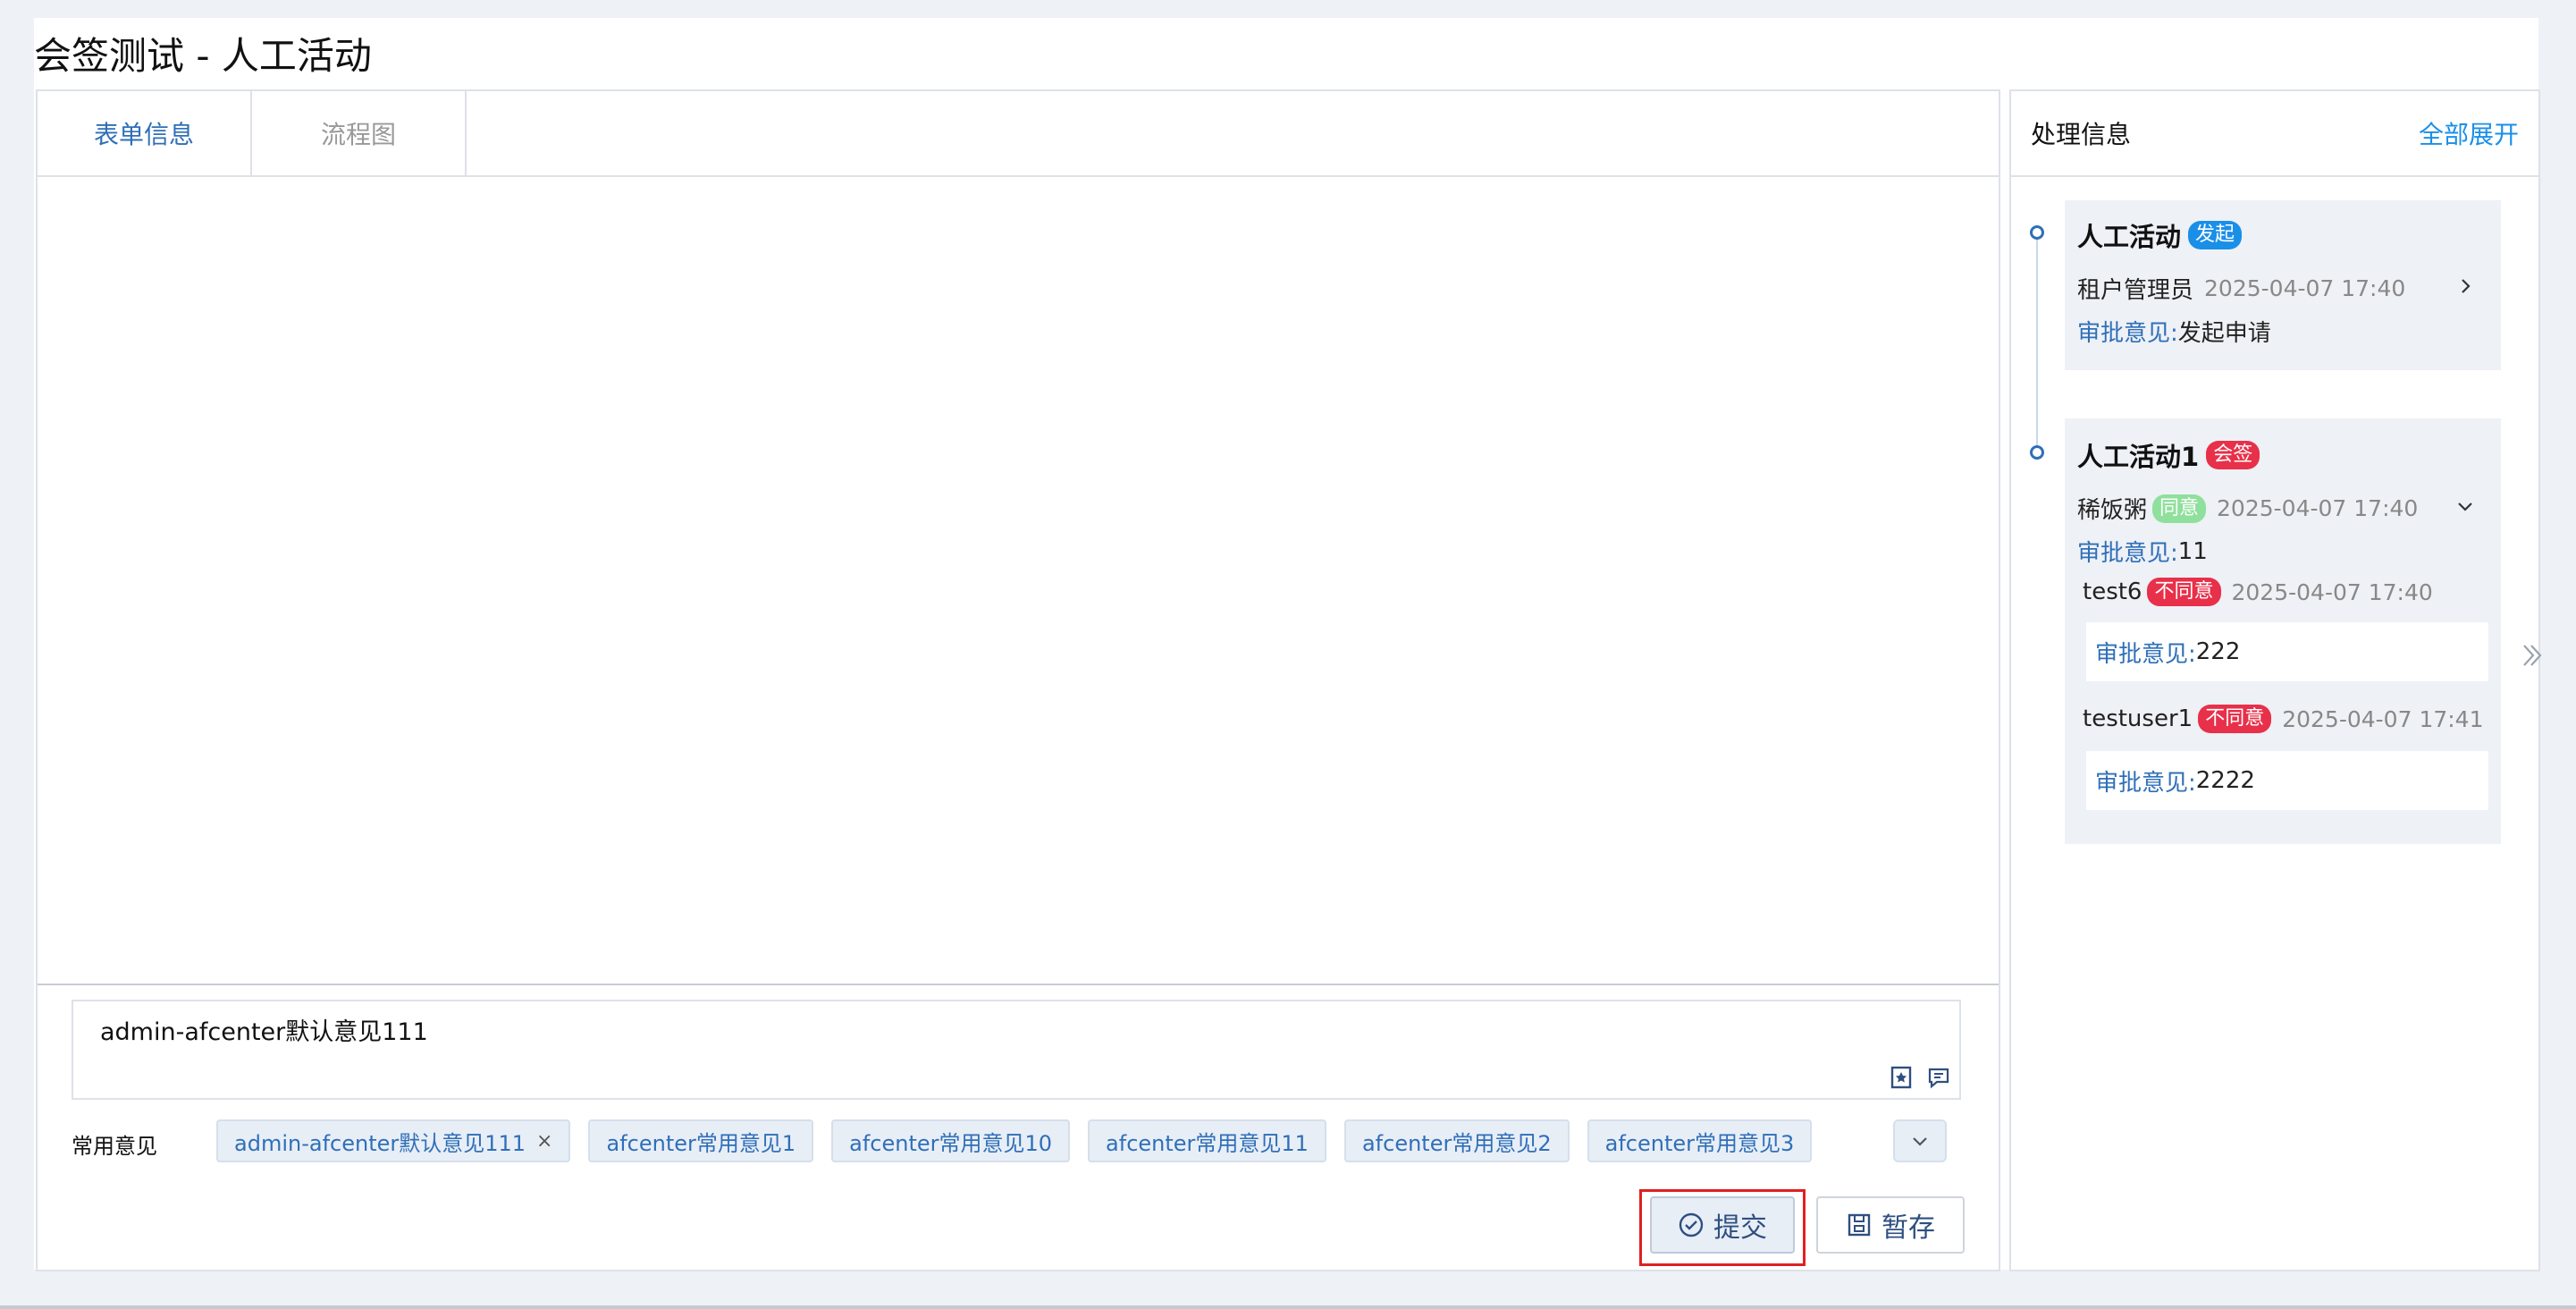 The height and width of the screenshot is (1309, 2576). I want to click on opinion-chip: admin-afcenter默认意见111 ×, so click(394, 1140).